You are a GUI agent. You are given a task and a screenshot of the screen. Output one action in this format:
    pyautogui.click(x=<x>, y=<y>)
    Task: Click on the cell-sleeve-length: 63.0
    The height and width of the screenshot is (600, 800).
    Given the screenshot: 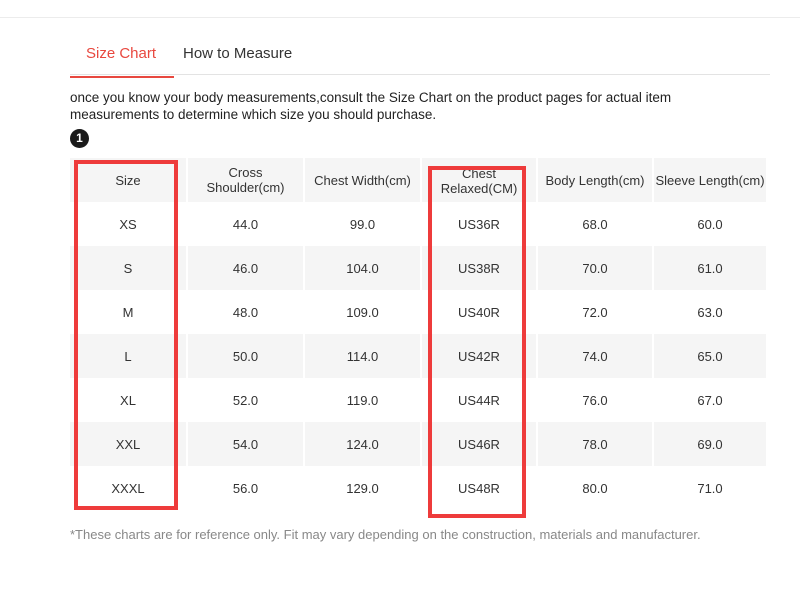 What is the action you would take?
    pyautogui.click(x=711, y=312)
    